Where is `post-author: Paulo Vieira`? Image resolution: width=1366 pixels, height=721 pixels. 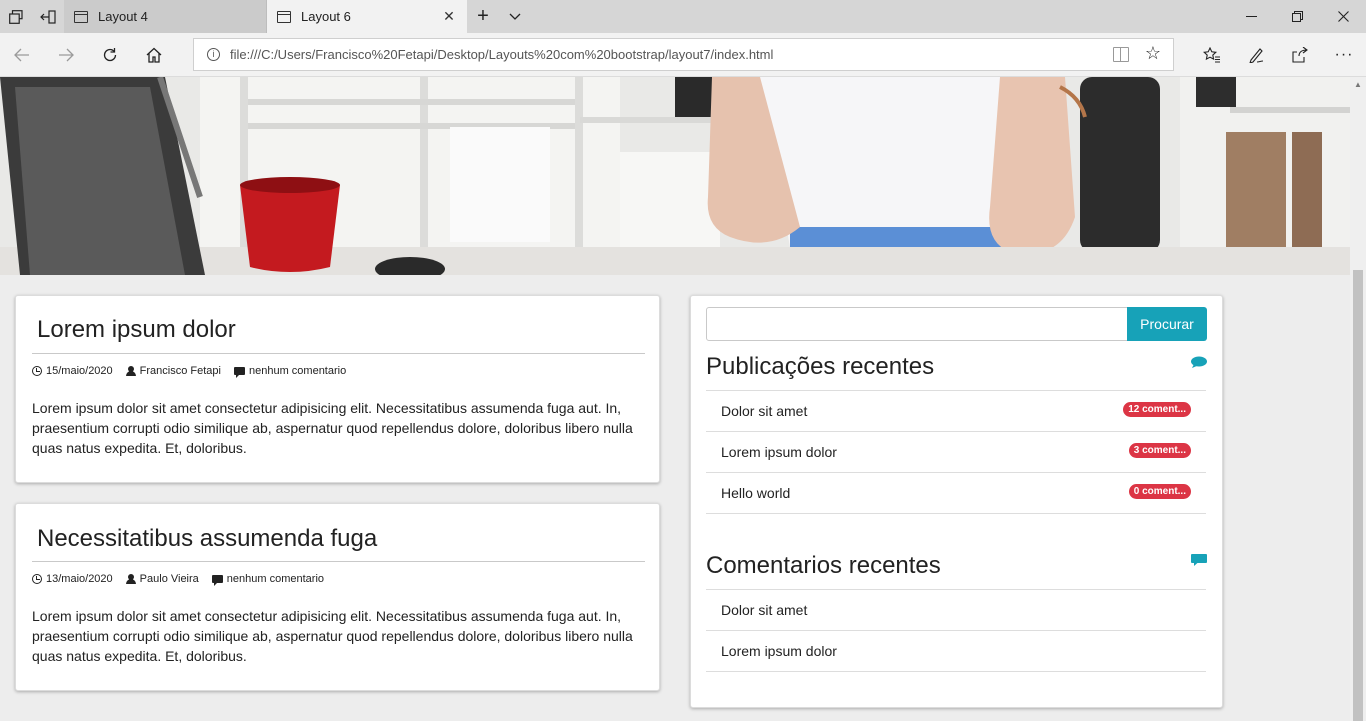 post-author: Paulo Vieira is located at coordinates (169, 579).